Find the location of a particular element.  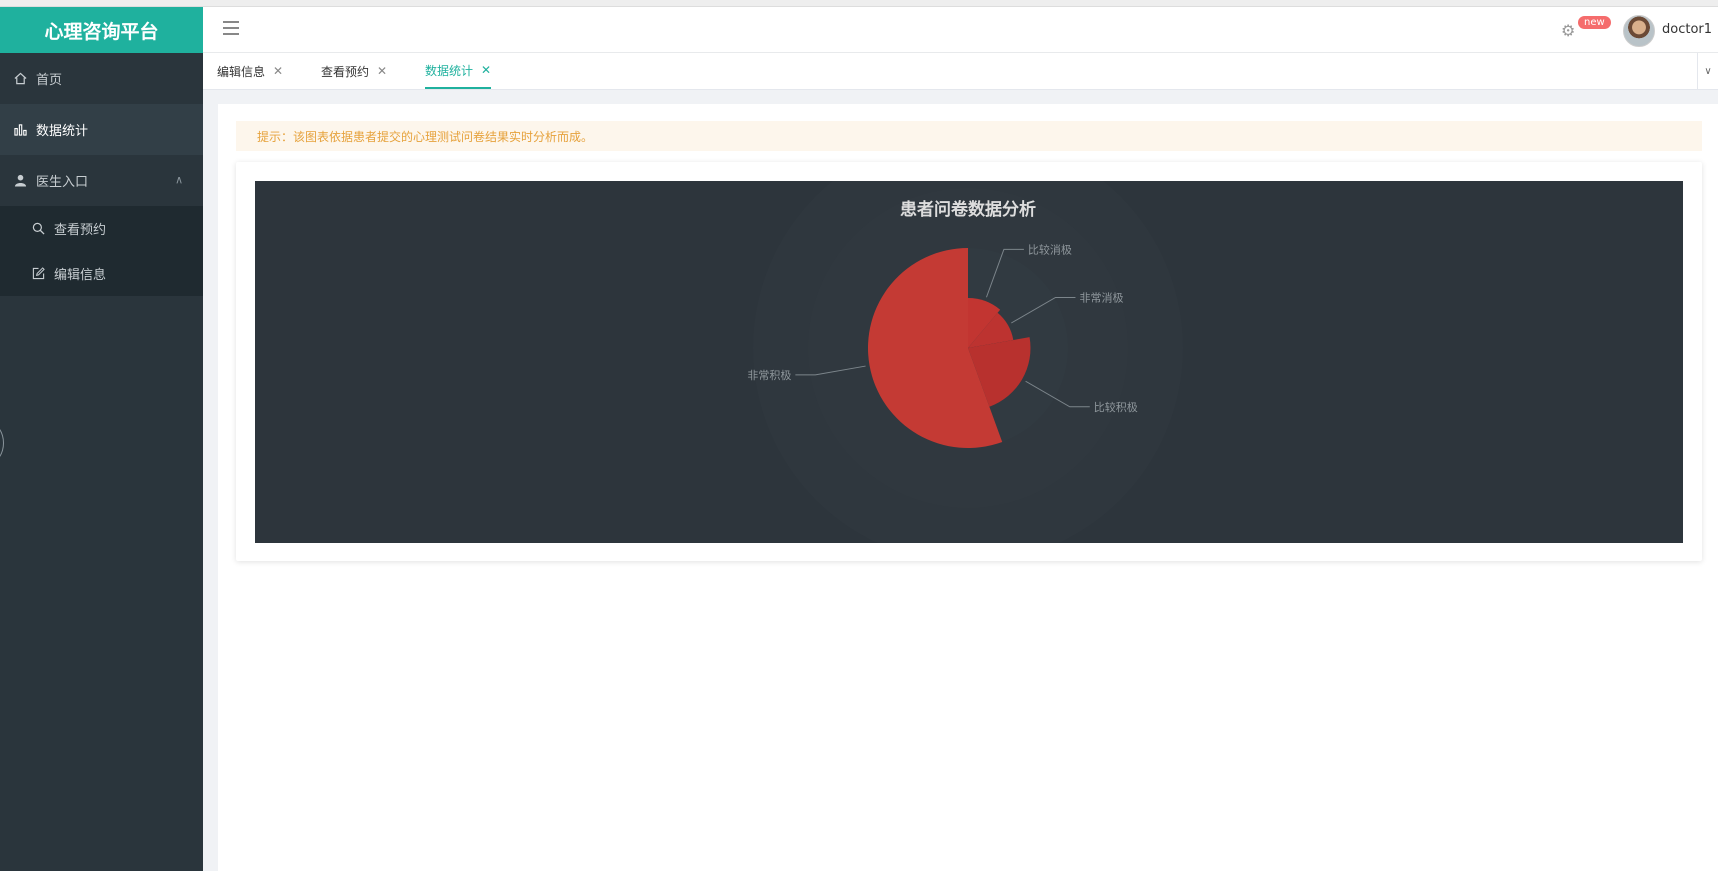

sidebar-item-view-appointments: 查看预约 is located at coordinates (101, 228).